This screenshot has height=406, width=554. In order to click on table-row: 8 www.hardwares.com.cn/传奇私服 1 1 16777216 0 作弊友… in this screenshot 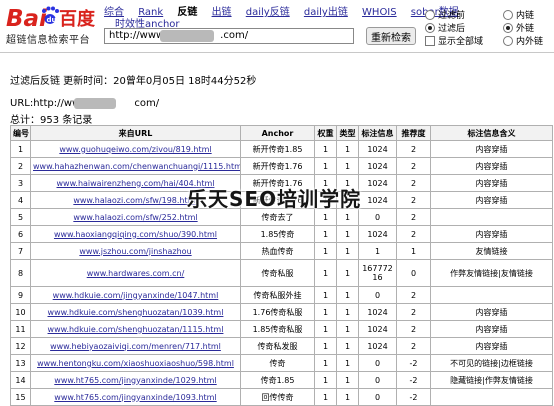, I will do `click(281, 273)`.